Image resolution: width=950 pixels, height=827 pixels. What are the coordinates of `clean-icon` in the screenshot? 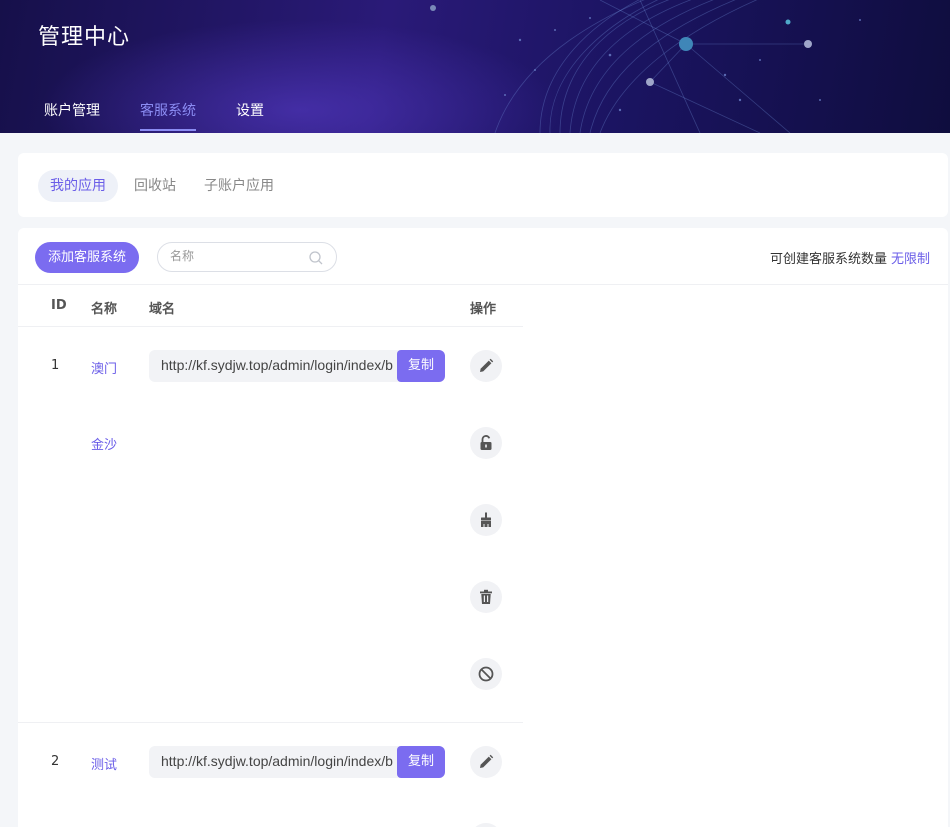 It's located at (486, 519).